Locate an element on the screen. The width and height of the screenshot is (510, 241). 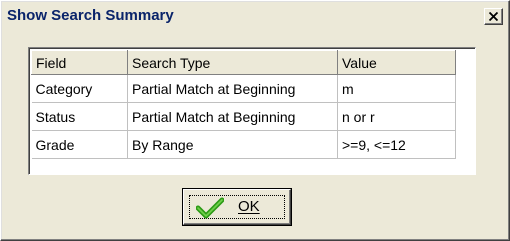
cell-value: n or r is located at coordinates (396, 116).